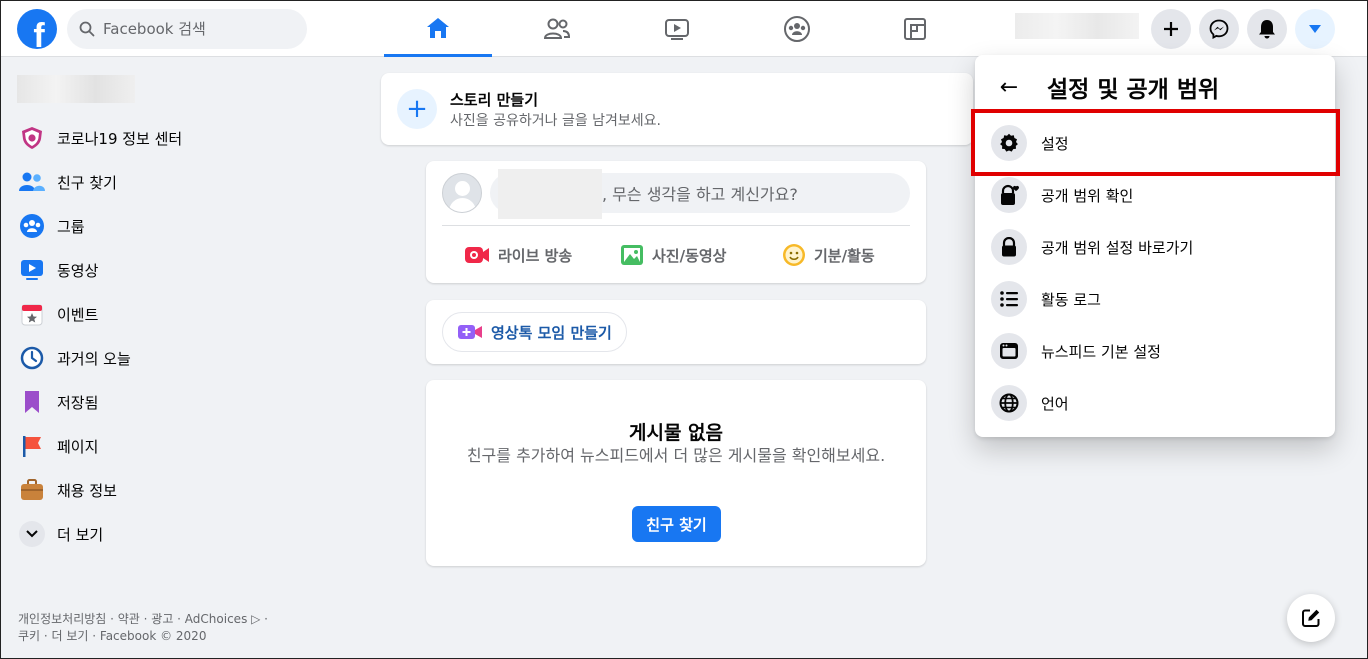 This screenshot has height=659, width=1368. I want to click on globe-icon, so click(1009, 403).